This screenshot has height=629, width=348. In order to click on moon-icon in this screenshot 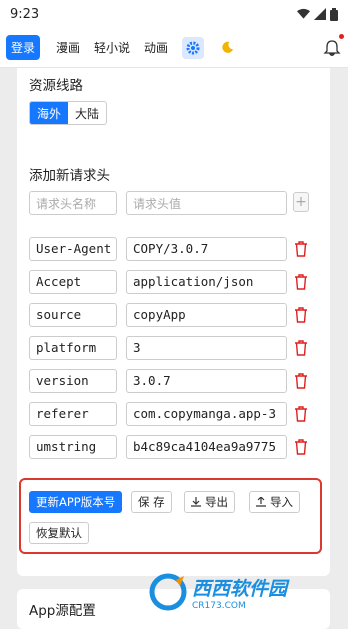, I will do `click(227, 47)`.